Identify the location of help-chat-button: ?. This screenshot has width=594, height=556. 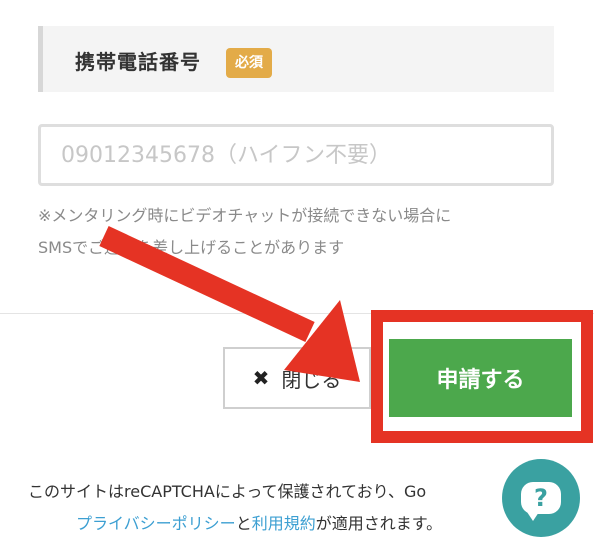
(541, 498).